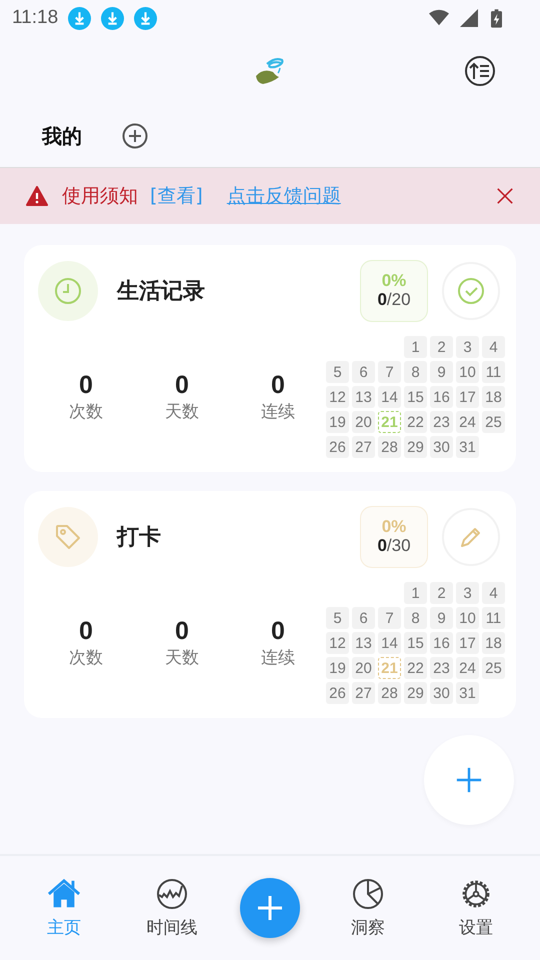 Image resolution: width=540 pixels, height=960 pixels. What do you see at coordinates (398, 545) in the screenshot?
I see `total-count: /30` at bounding box center [398, 545].